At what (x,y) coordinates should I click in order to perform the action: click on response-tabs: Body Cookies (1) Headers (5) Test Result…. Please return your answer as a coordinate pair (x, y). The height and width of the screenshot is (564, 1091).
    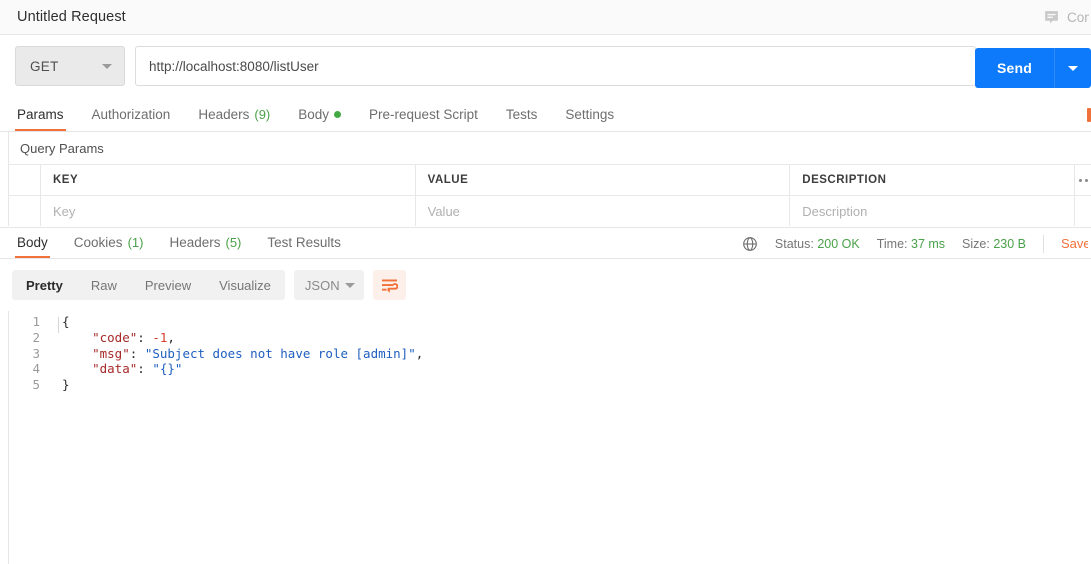
    Looking at the image, I should click on (545, 243).